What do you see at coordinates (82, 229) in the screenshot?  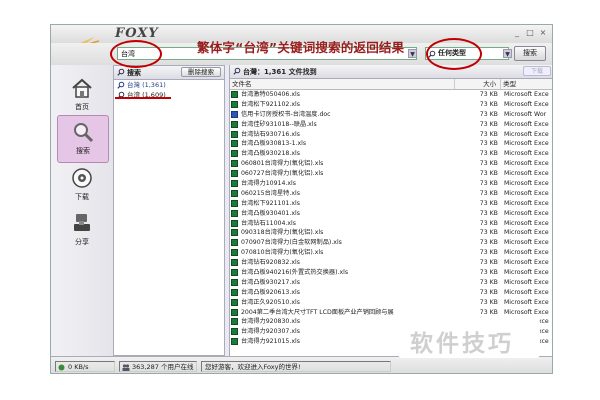 I see `sidebar-item-share: 分享` at bounding box center [82, 229].